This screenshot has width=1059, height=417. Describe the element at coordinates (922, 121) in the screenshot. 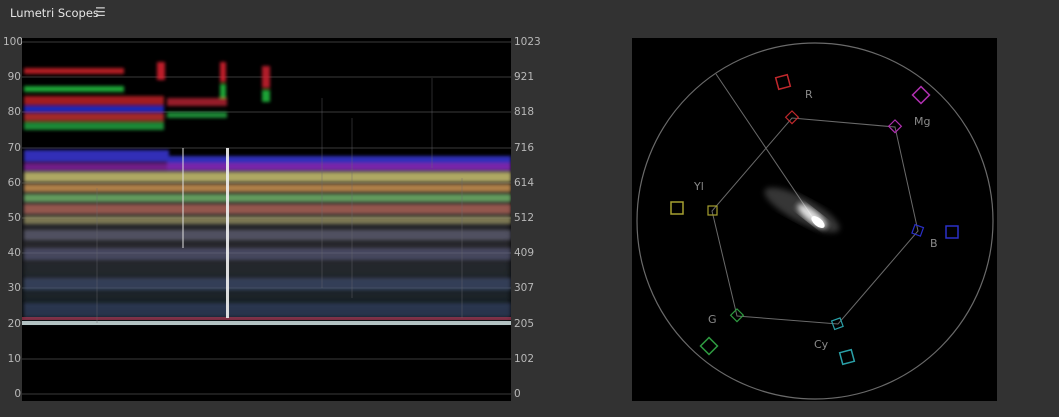

I see `target-label-mg: Mg` at that location.